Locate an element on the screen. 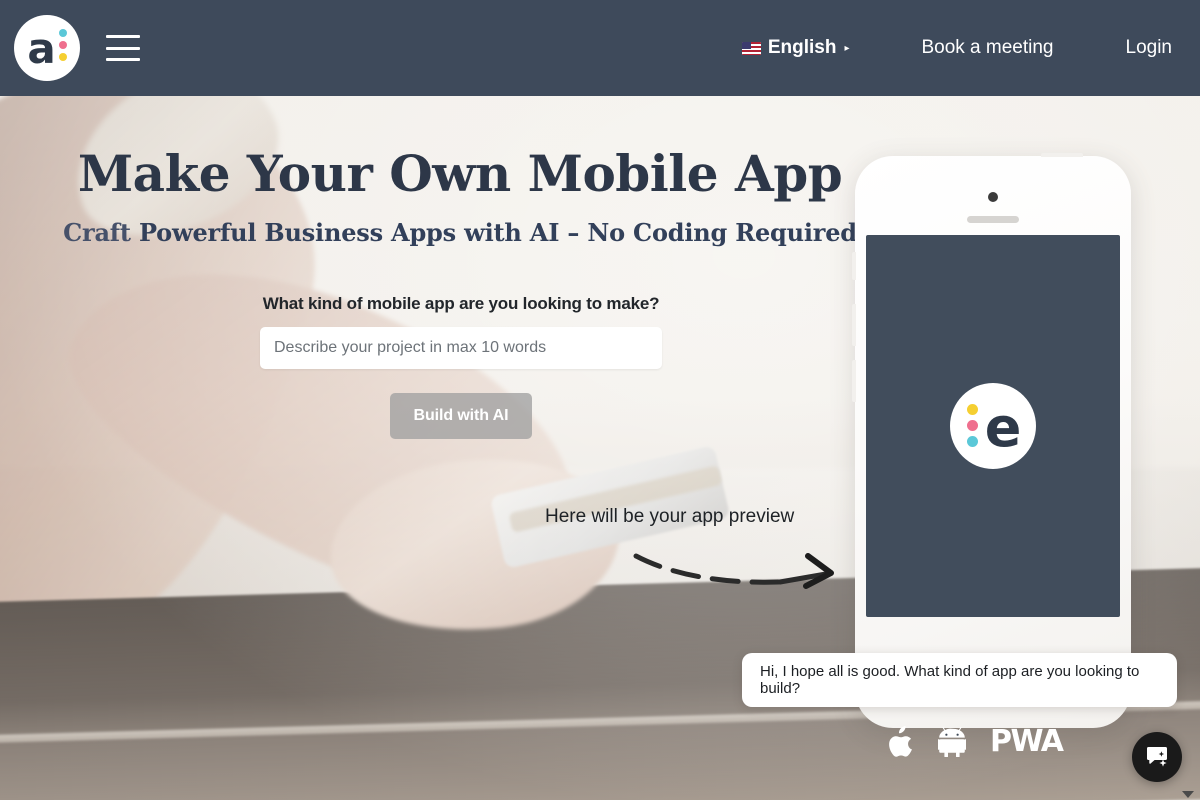 The height and width of the screenshot is (800, 1200). brand-logo-dot-pink is located at coordinates (63, 45).